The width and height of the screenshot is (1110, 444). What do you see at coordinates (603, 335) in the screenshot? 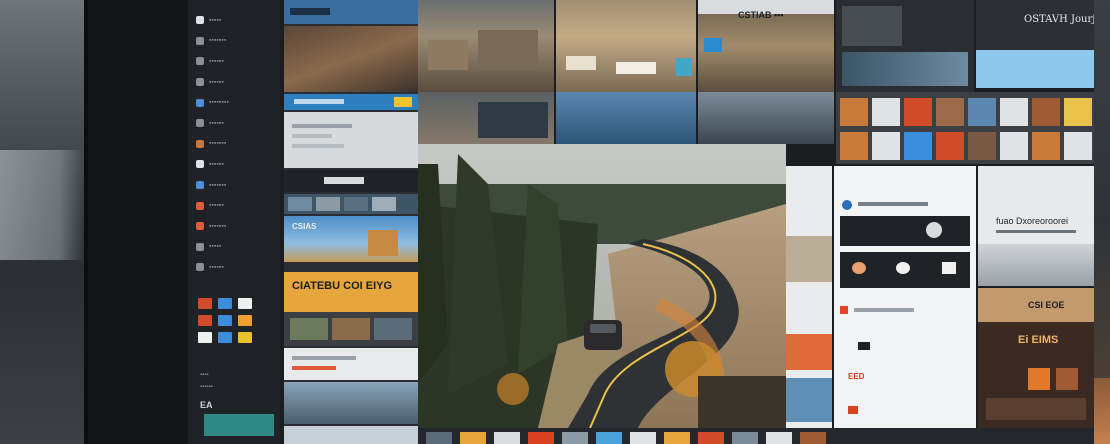
I see `car` at bounding box center [603, 335].